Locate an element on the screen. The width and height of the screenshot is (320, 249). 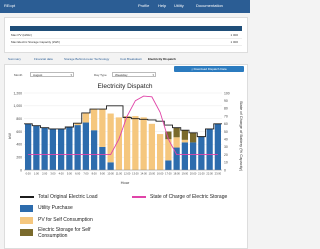
chart-title: Electricity Dispatch is located at coordinates (125, 86).